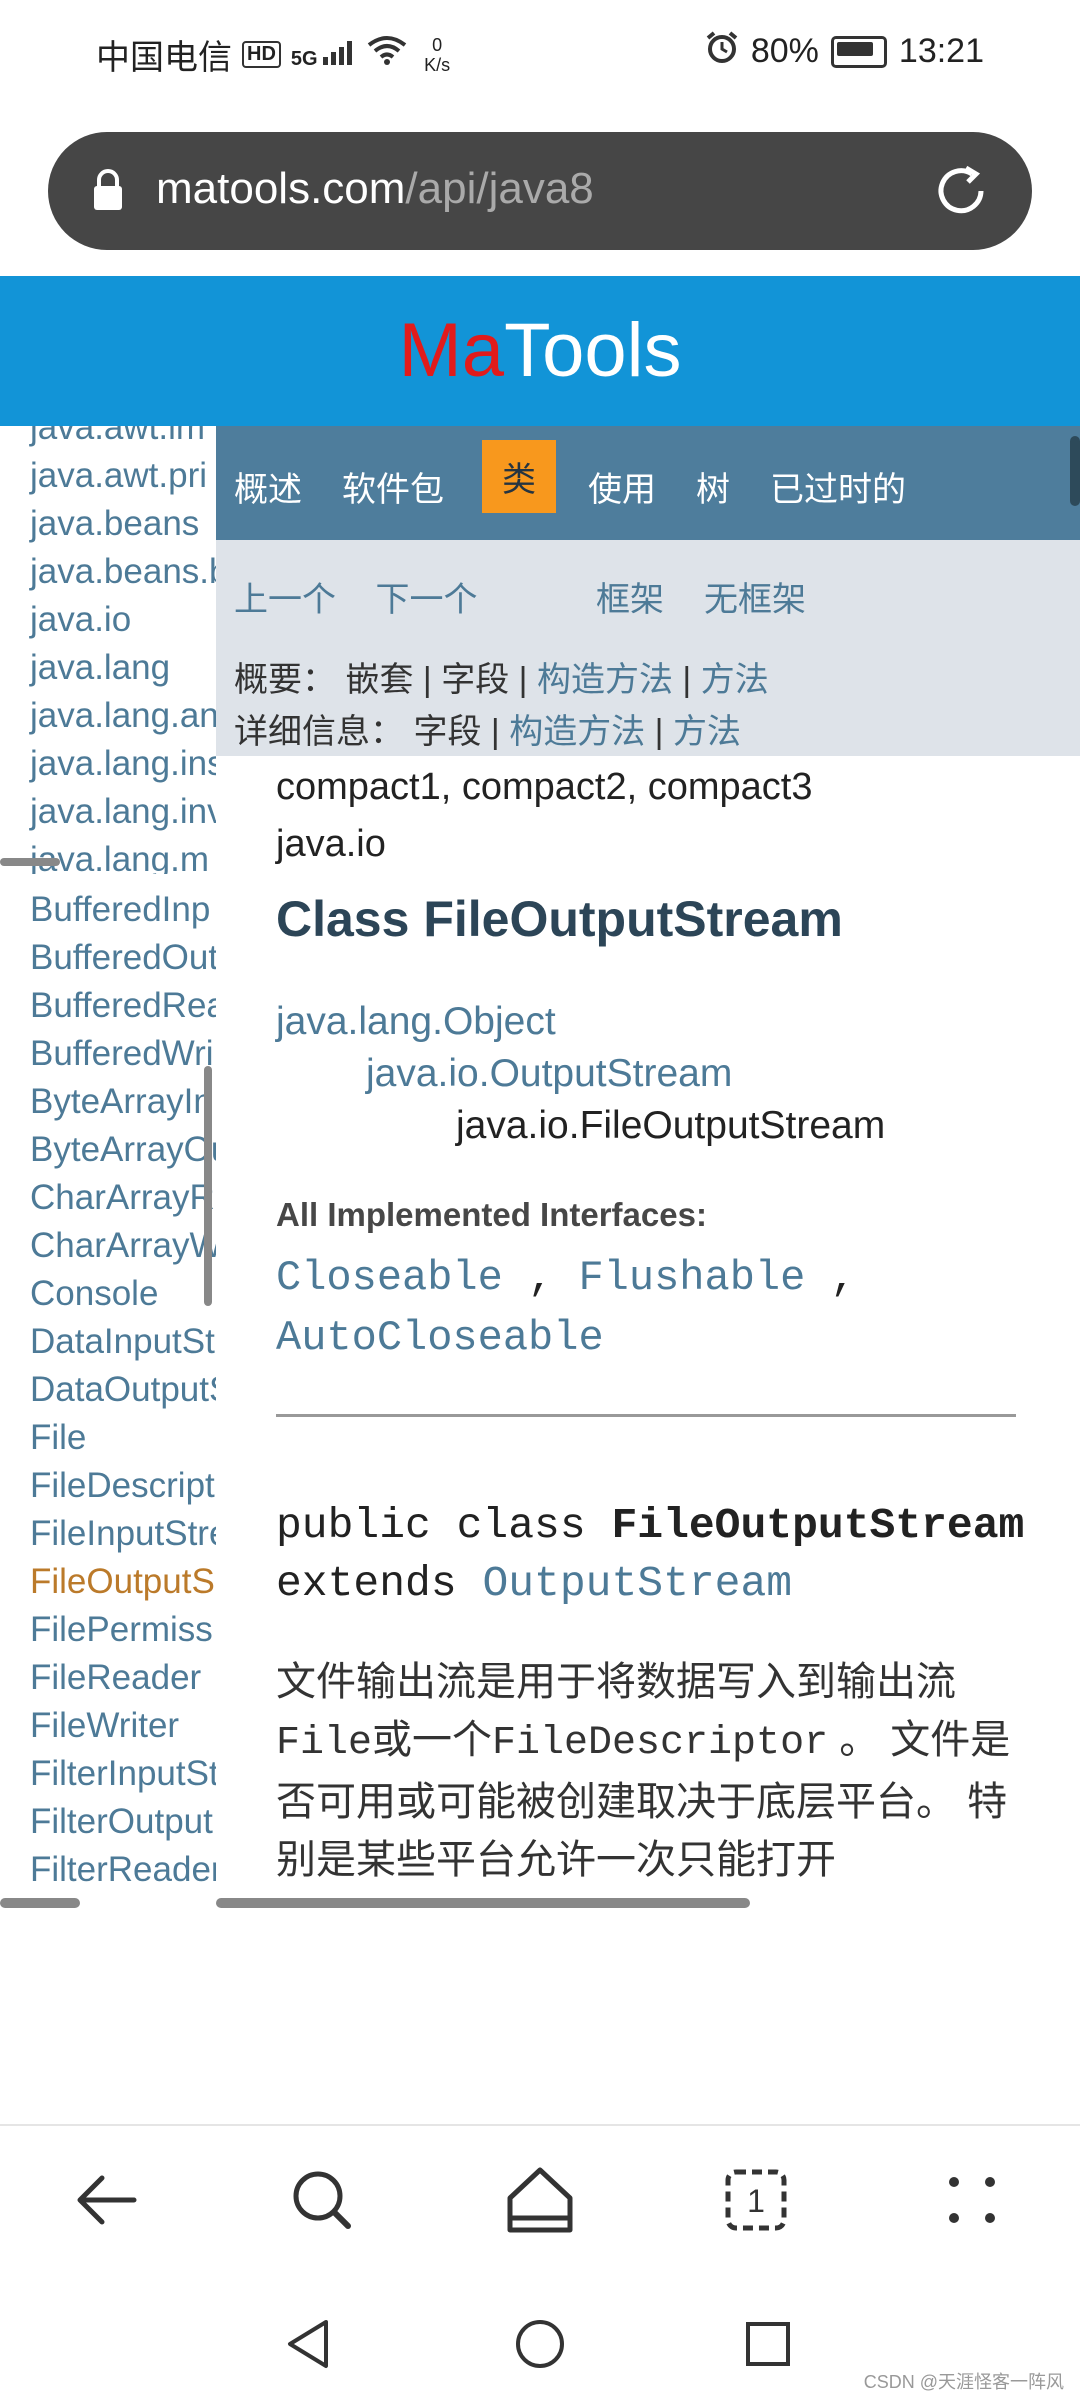 This screenshot has height=2400, width=1080. I want to click on status-left: 中国电信 HD 5G 0 K/s, so click(276, 54).